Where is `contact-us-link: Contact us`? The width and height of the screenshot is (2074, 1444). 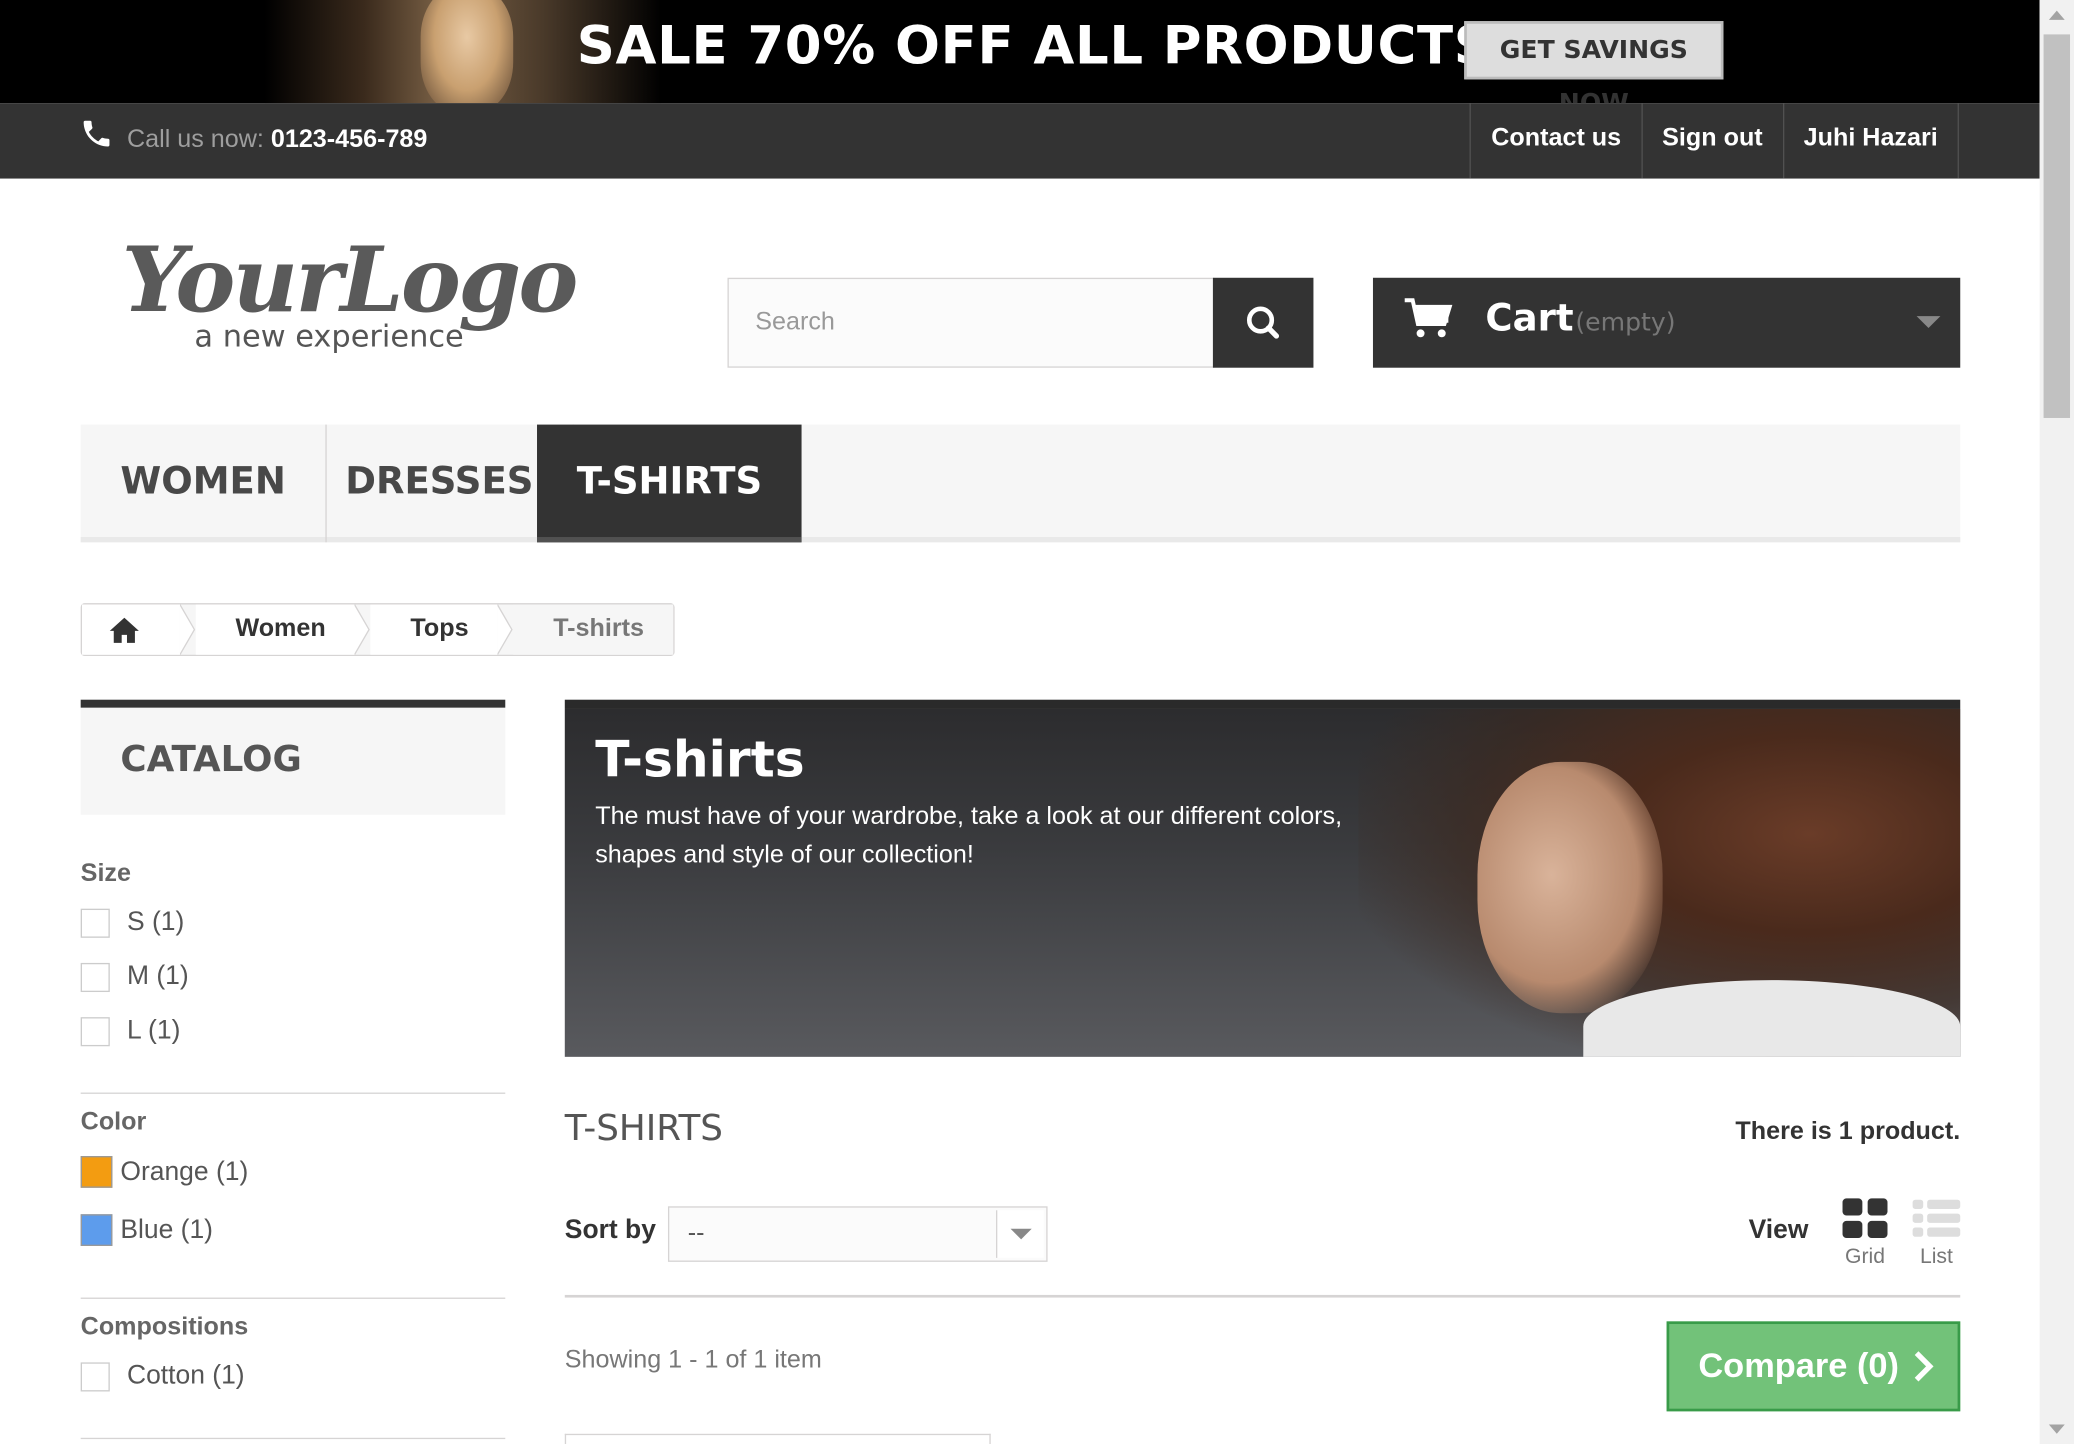 contact-us-link: Contact us is located at coordinates (1555, 141).